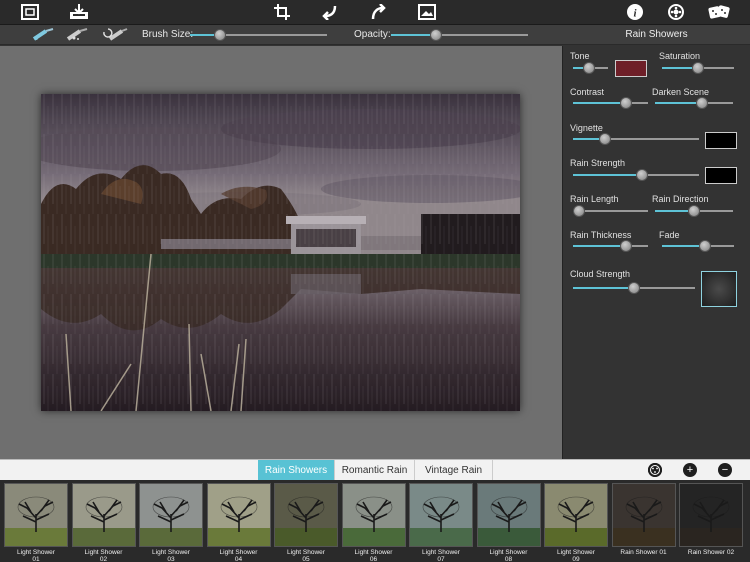 This screenshot has height=562, width=750. I want to click on preset-thumbnail: Light Shower 09, so click(576, 522).